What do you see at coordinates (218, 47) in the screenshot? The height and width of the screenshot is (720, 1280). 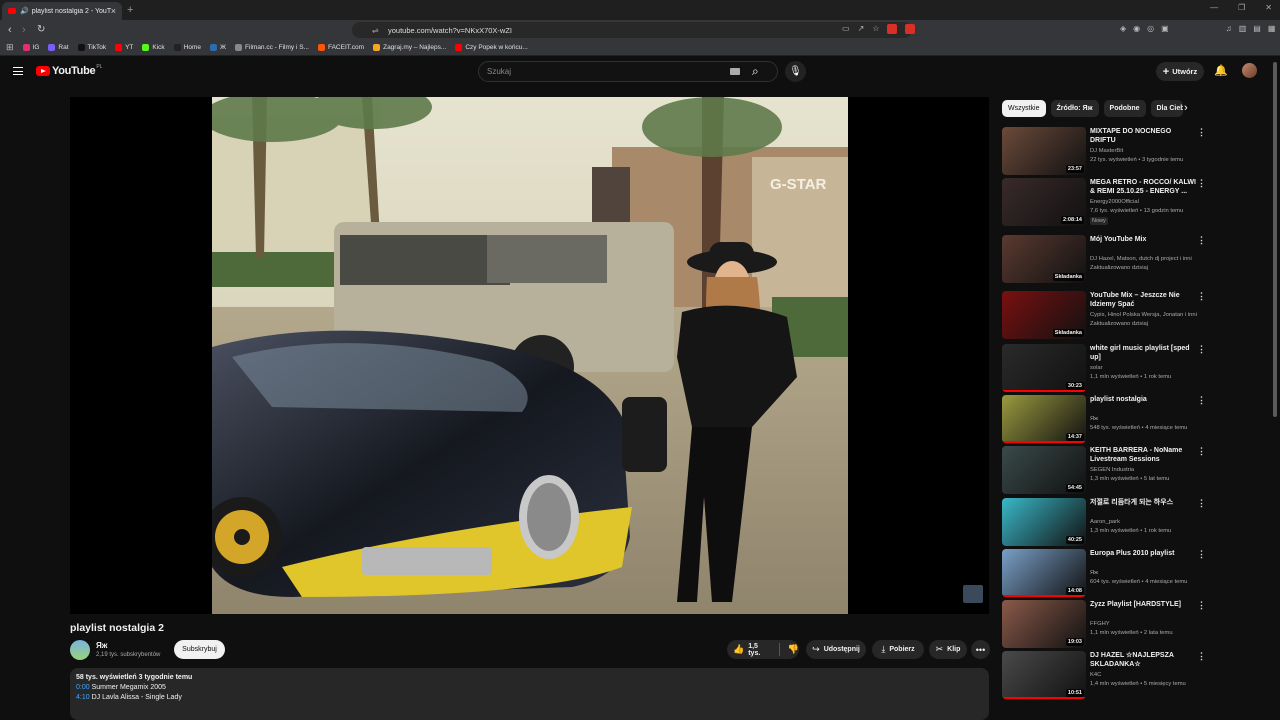 I see `bookmark-item: Ж` at bounding box center [218, 47].